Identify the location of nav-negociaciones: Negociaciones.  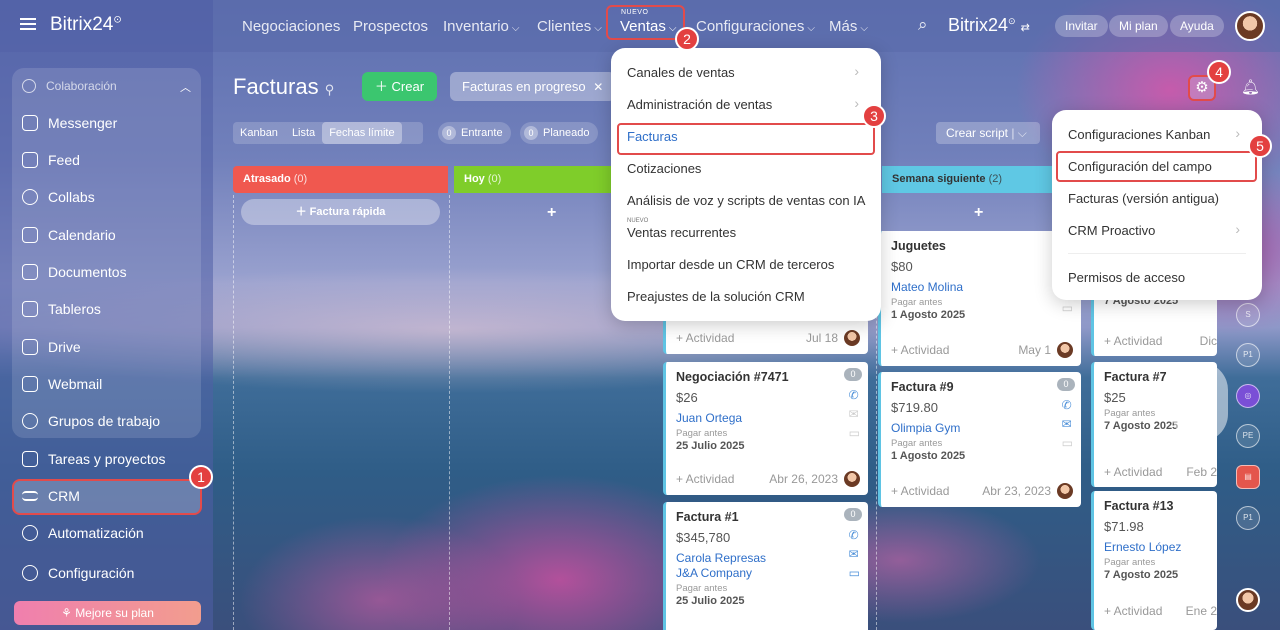
(291, 26).